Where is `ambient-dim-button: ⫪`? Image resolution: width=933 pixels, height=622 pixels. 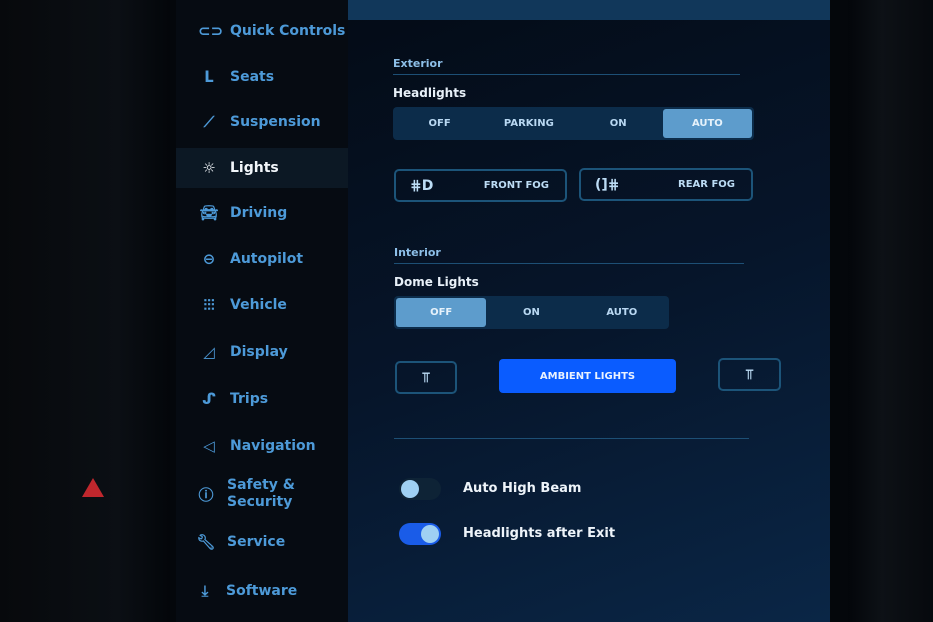
ambient-dim-button: ⫪ is located at coordinates (426, 377).